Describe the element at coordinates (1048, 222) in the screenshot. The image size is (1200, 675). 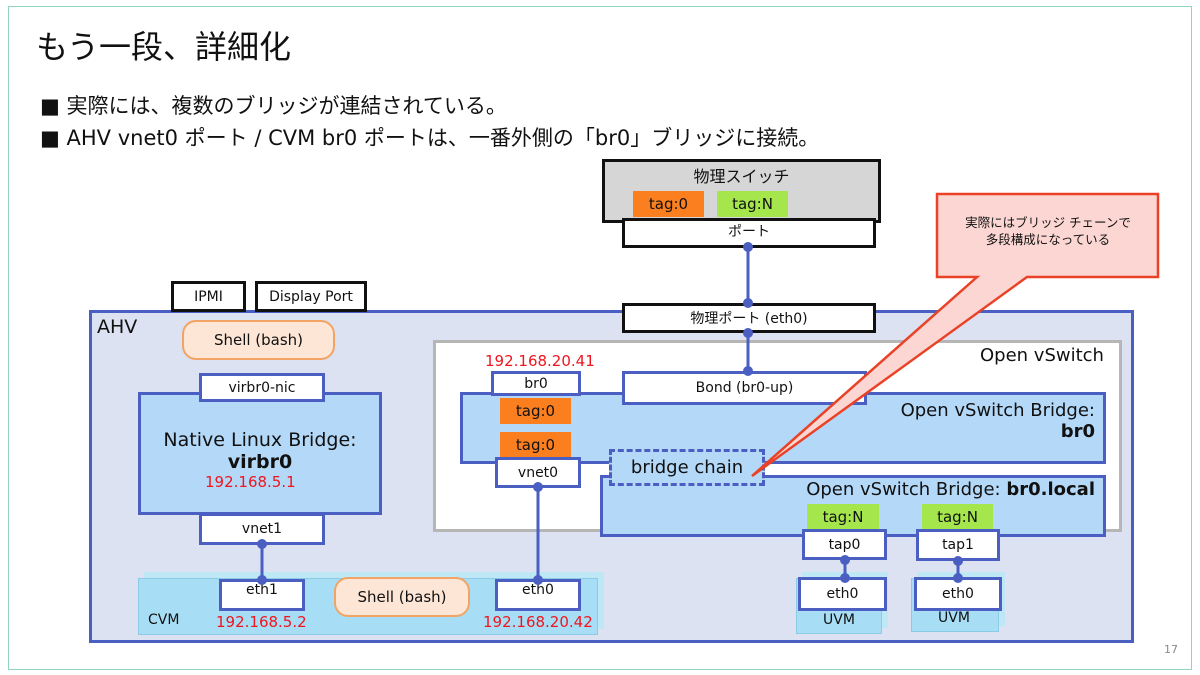
I see `callout-line-1: 実際にはブリッジ チェーンで` at that location.